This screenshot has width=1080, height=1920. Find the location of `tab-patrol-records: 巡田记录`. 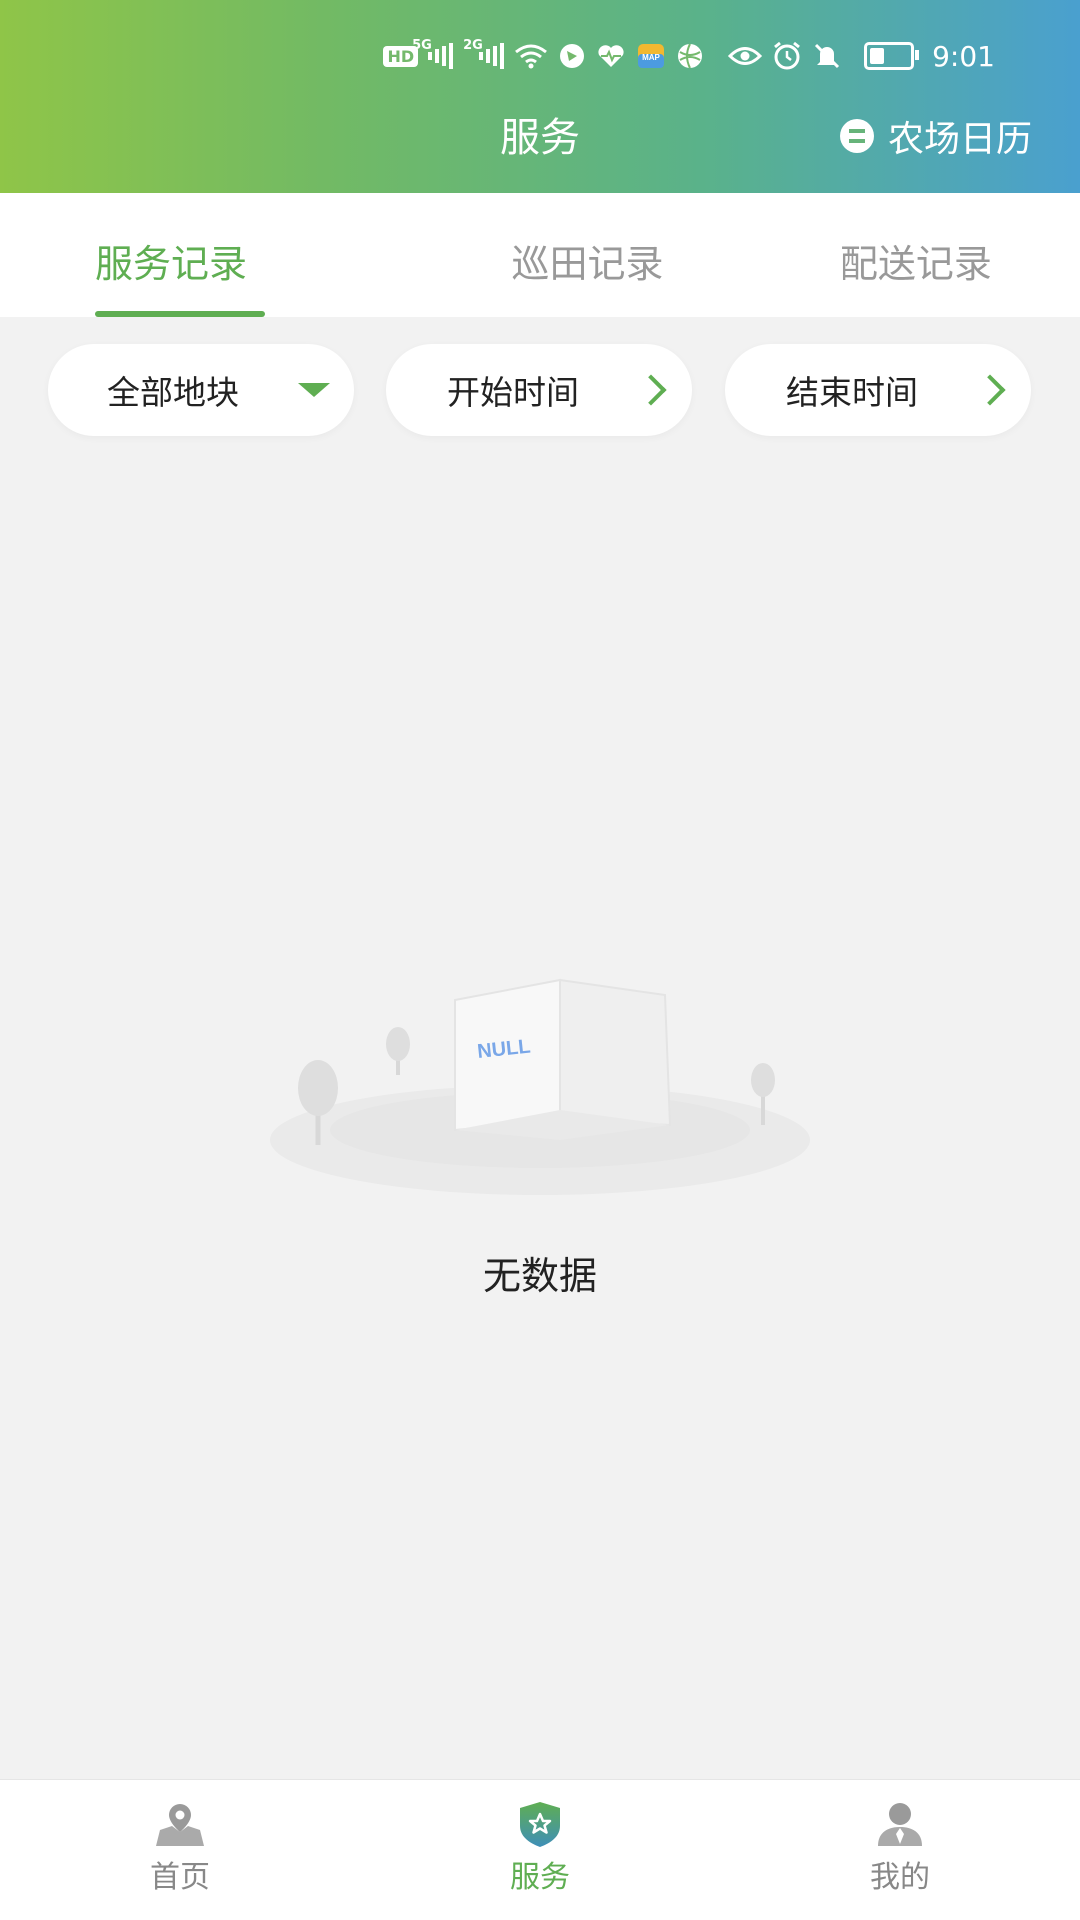

tab-patrol-records: 巡田记录 is located at coordinates (587, 255).